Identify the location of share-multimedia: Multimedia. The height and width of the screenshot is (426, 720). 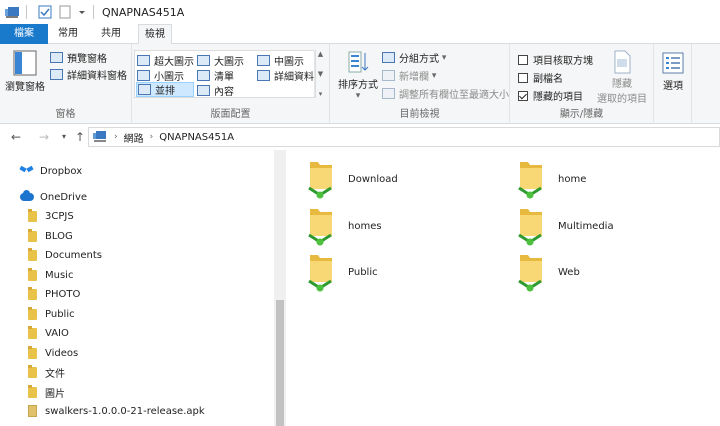
(565, 226).